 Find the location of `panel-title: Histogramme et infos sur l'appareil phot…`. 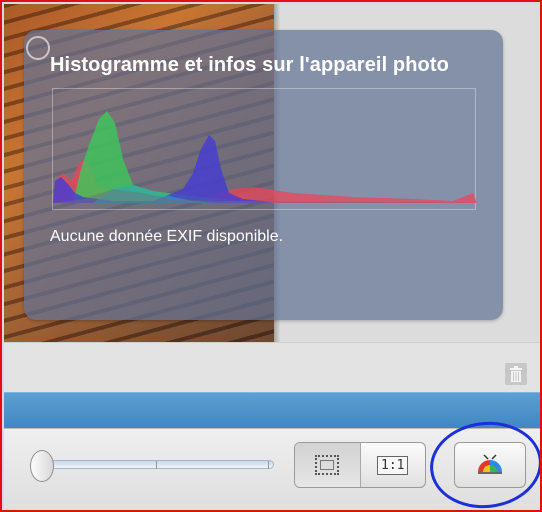

panel-title: Histogramme et infos sur l'appareil phot… is located at coordinates (249, 65).